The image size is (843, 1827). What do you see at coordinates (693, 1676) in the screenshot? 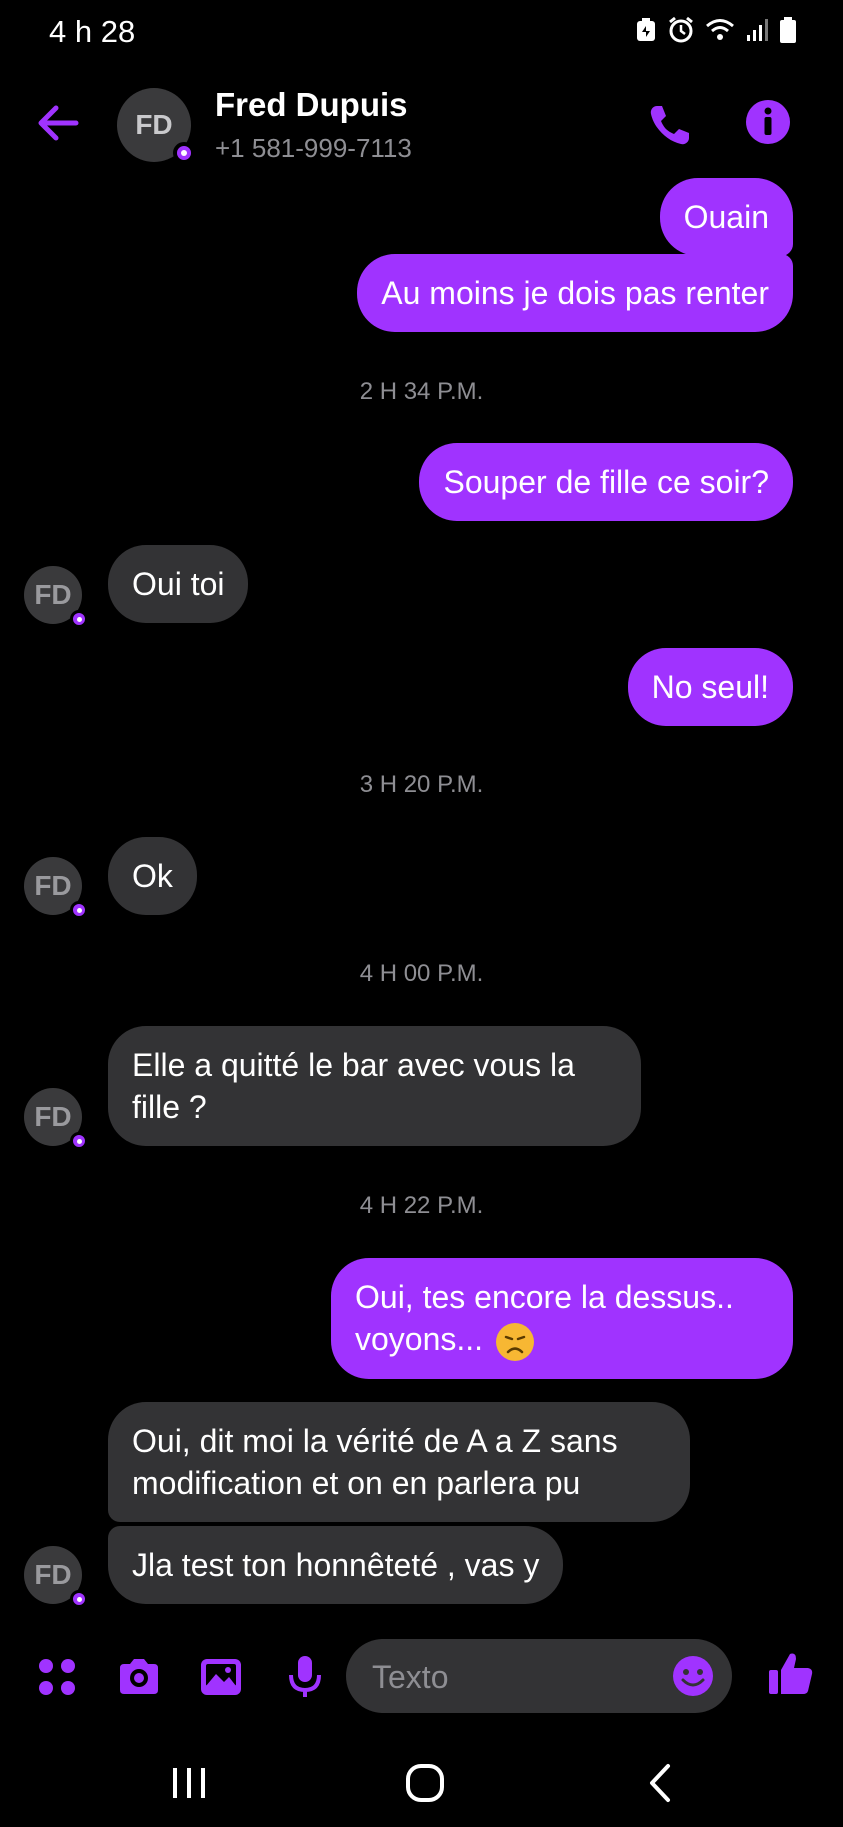
I see `emoji-icon` at bounding box center [693, 1676].